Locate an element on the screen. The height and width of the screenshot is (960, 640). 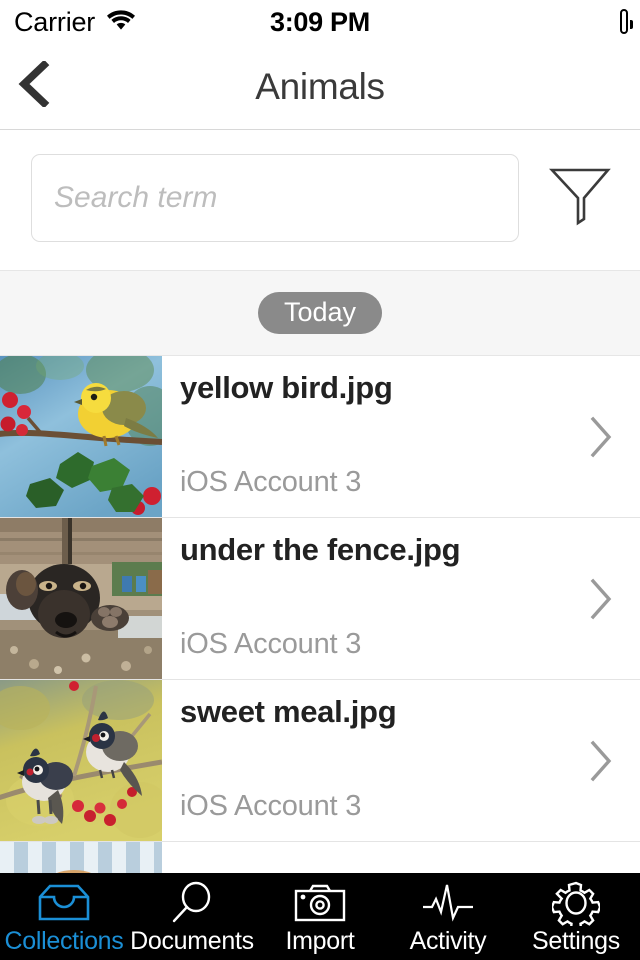
two-birds-thumbnail is located at coordinates (81, 760).